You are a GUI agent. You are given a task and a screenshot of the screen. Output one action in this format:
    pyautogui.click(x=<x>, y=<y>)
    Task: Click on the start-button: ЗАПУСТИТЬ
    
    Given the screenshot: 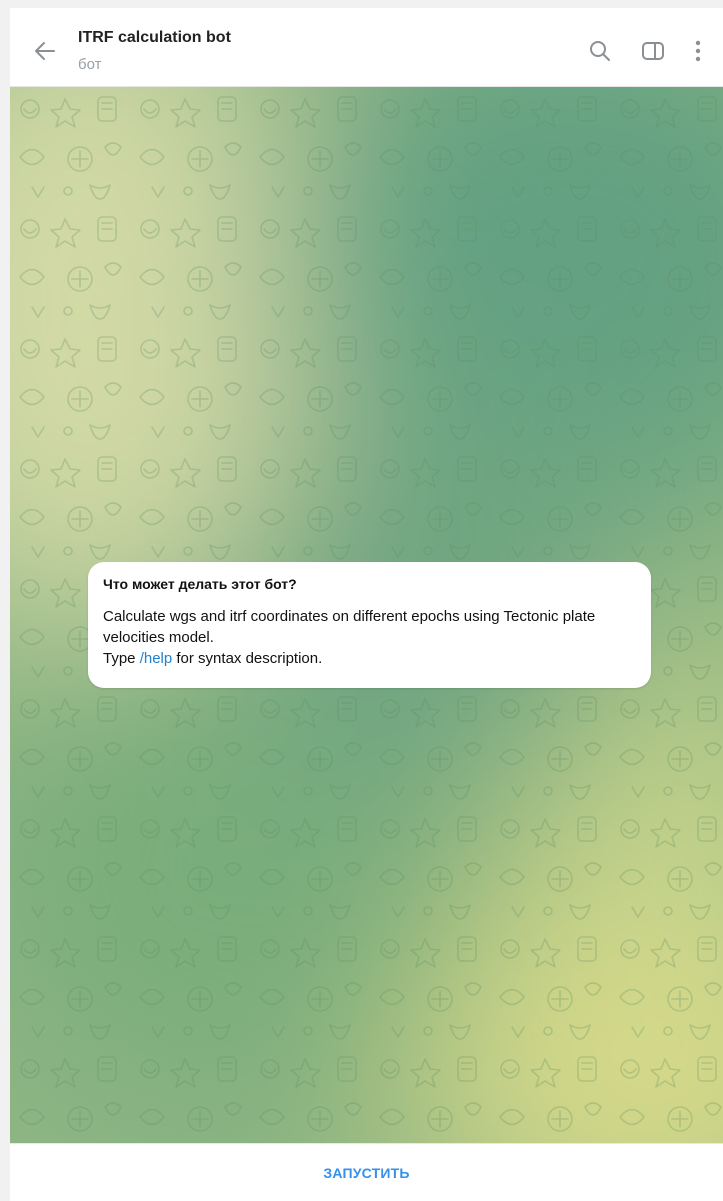 What is the action you would take?
    pyautogui.click(x=366, y=1172)
    